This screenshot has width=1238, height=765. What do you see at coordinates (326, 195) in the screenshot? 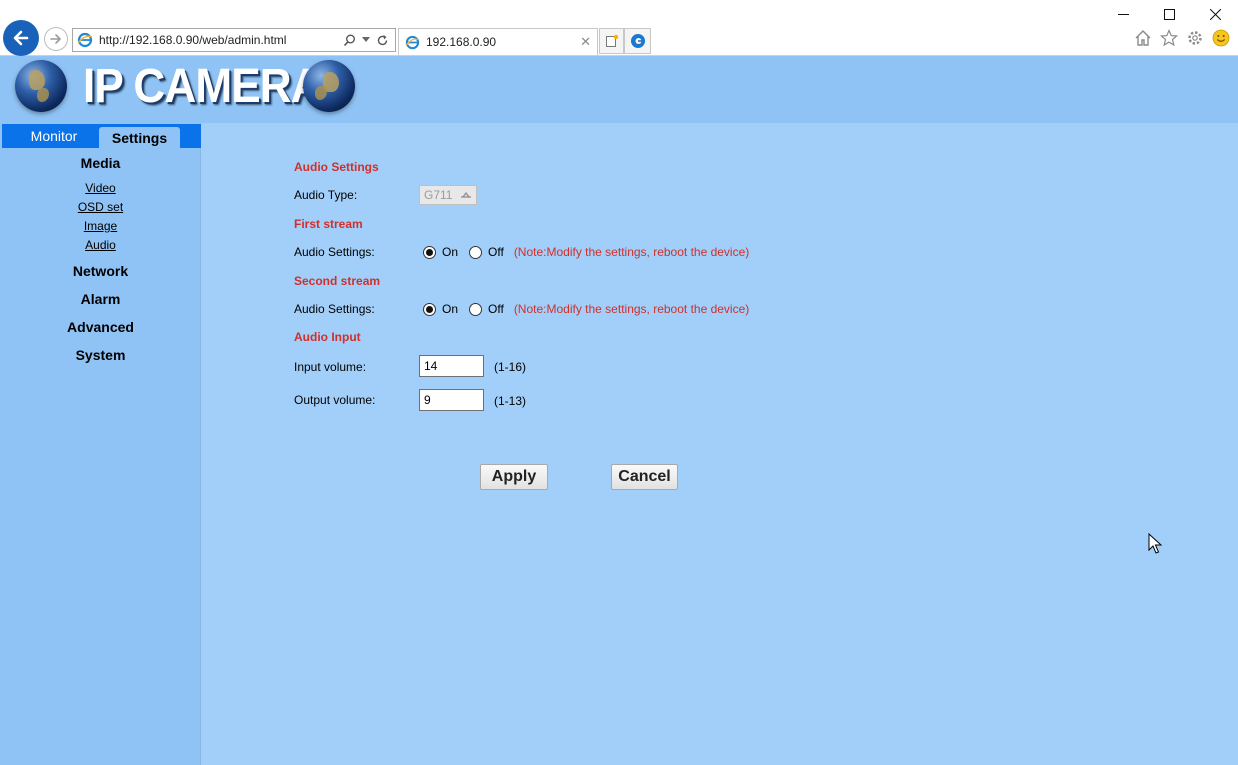
I see `audio-type-label: Audio Type:` at bounding box center [326, 195].